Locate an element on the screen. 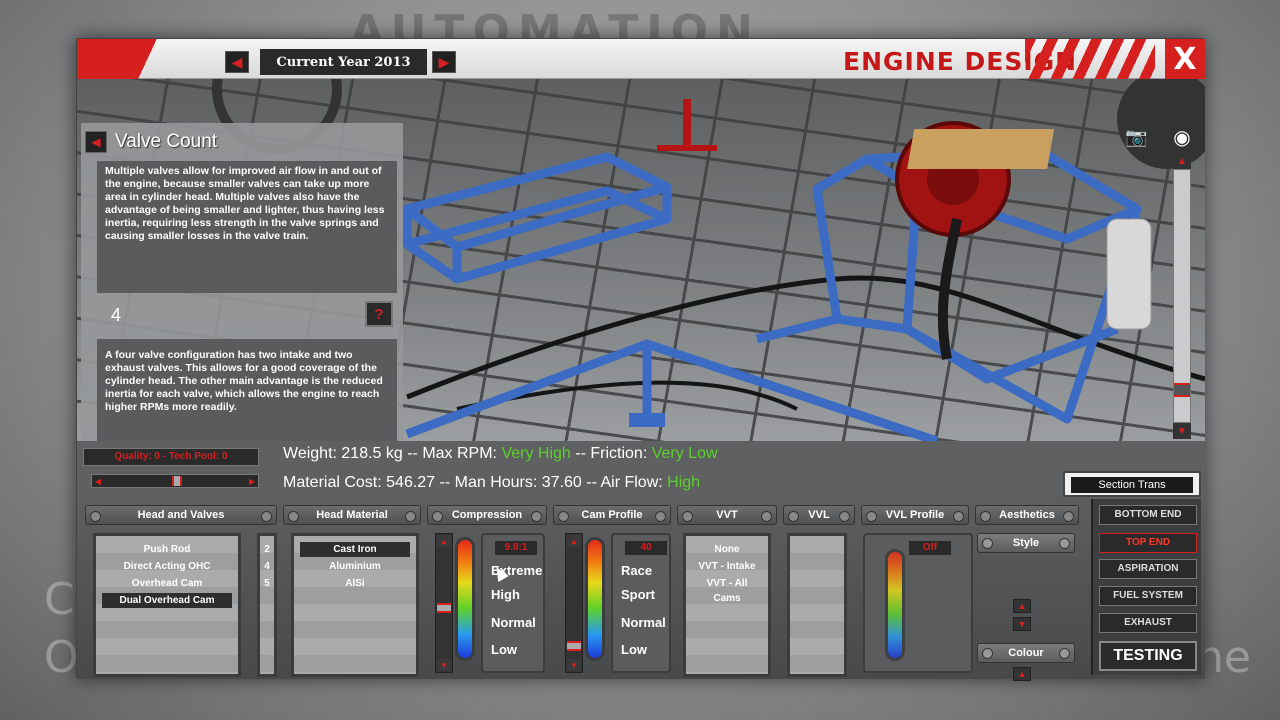  max-rpm-value: Very High is located at coordinates (536, 453).